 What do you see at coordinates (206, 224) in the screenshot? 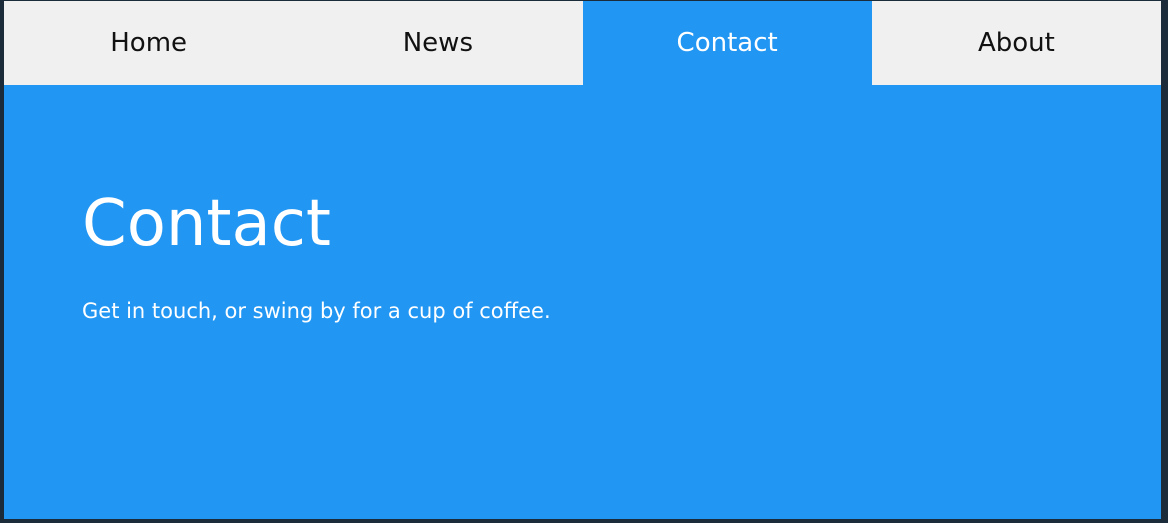
I see `page-title: Contact` at bounding box center [206, 224].